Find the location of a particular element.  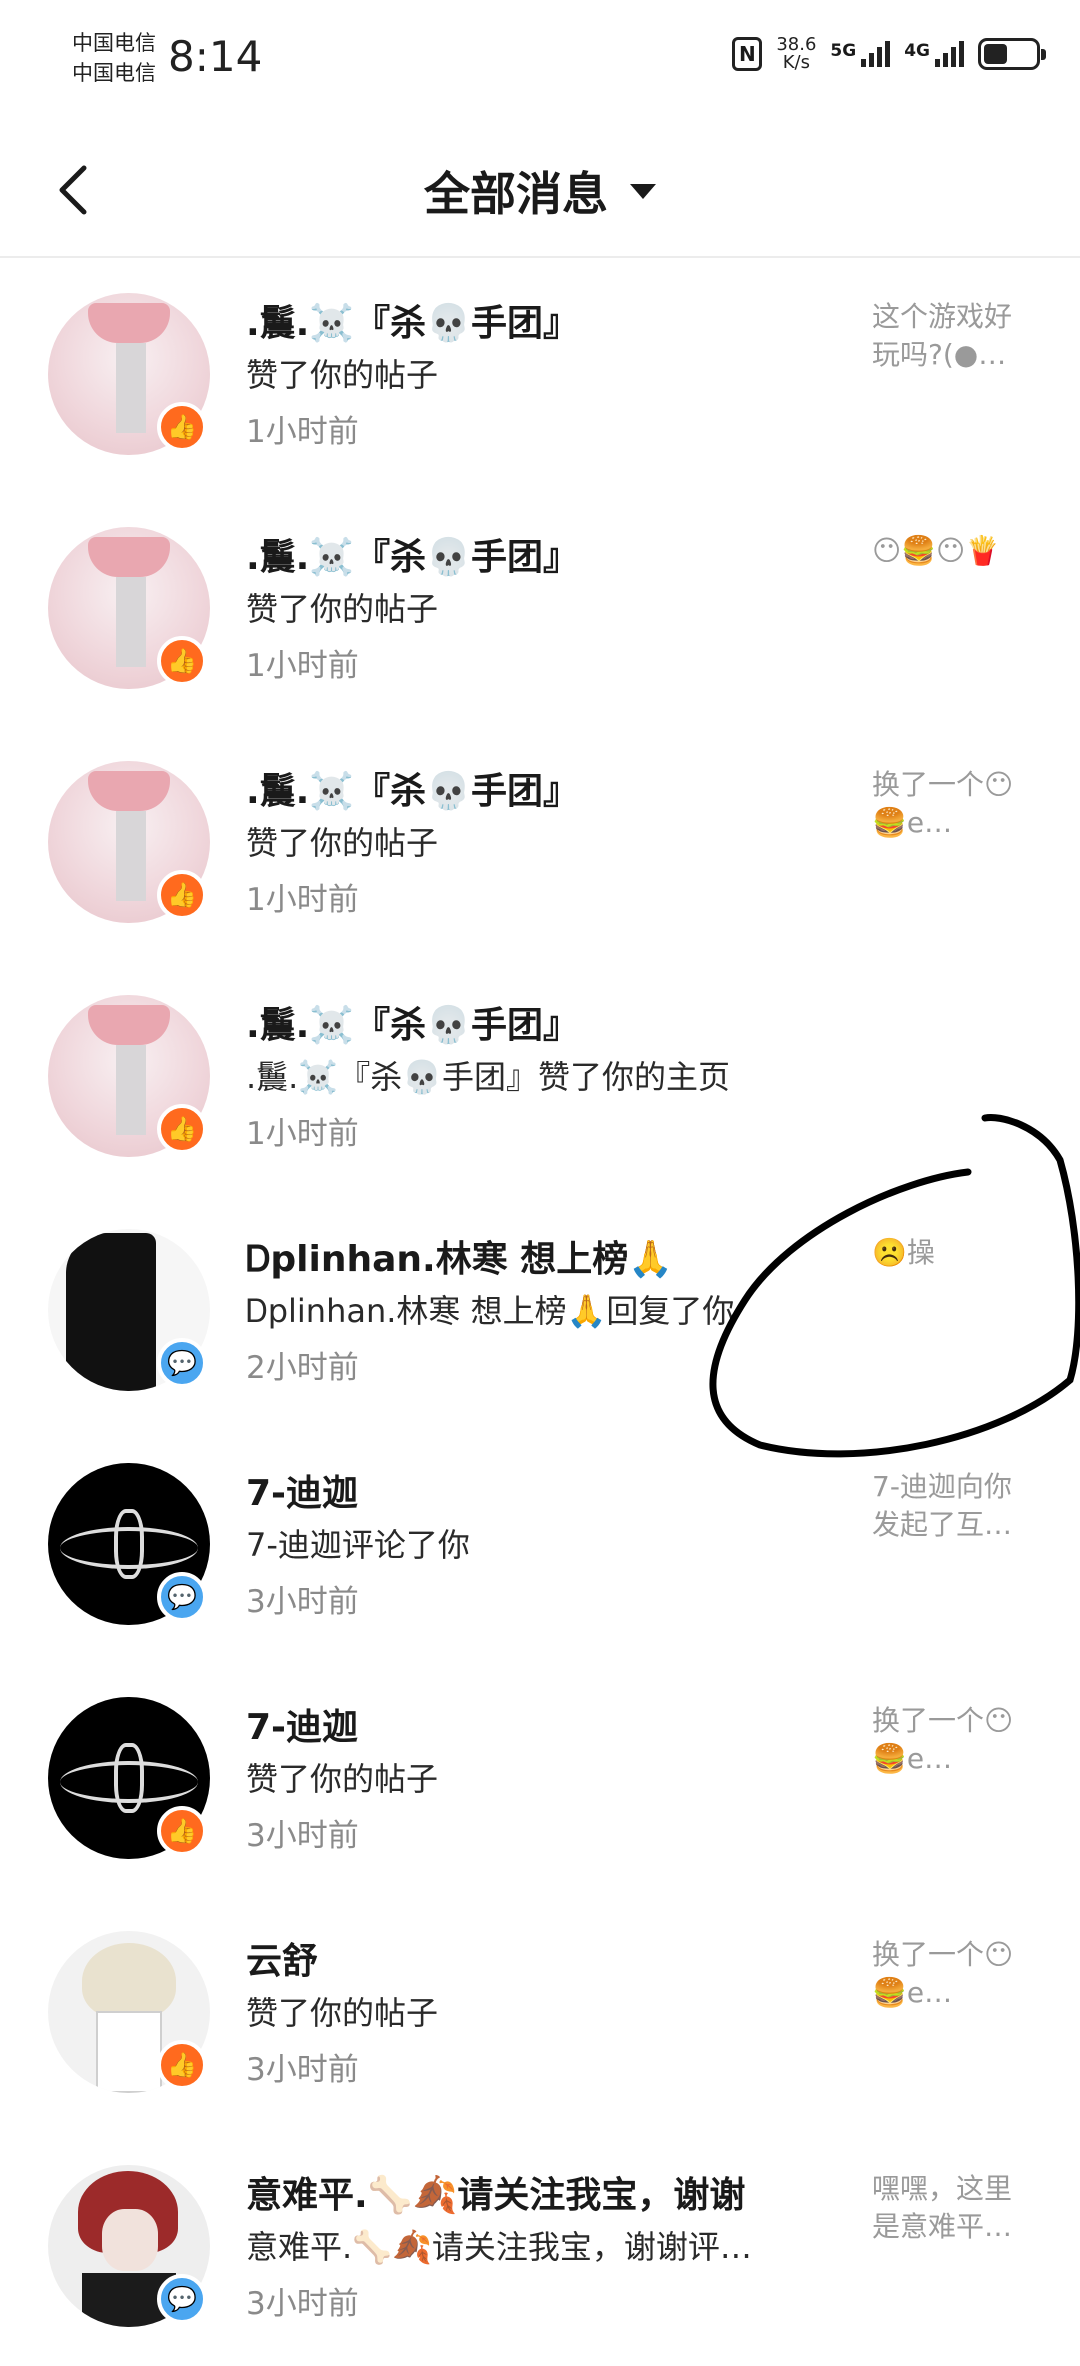

title-dropdown: 全部消息 is located at coordinates (540, 191).